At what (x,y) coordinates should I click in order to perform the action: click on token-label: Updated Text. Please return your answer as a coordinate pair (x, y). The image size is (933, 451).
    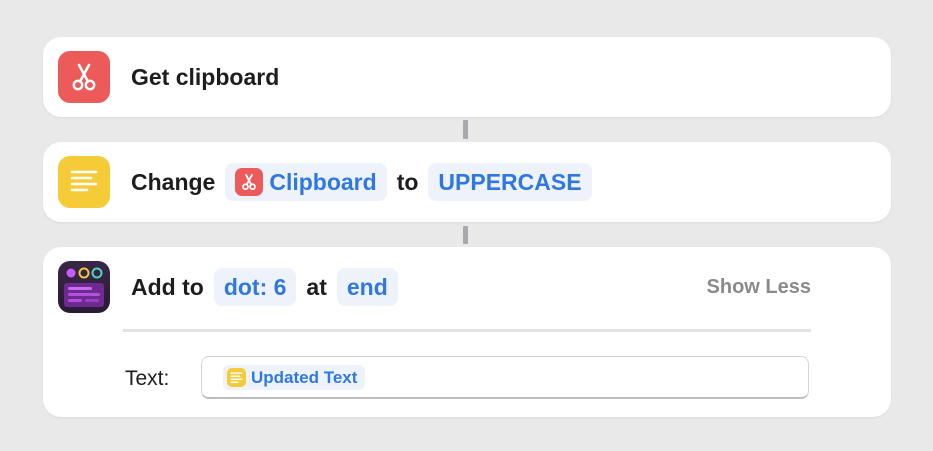
    Looking at the image, I should click on (304, 377).